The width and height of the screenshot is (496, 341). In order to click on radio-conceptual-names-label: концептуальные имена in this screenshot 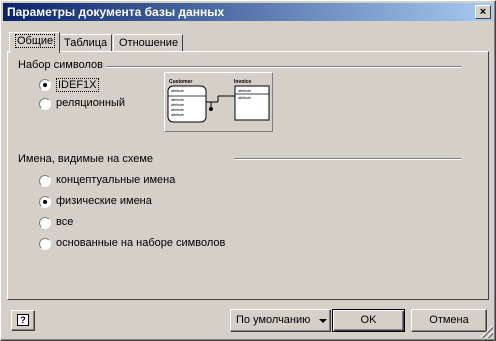, I will do `click(116, 180)`.